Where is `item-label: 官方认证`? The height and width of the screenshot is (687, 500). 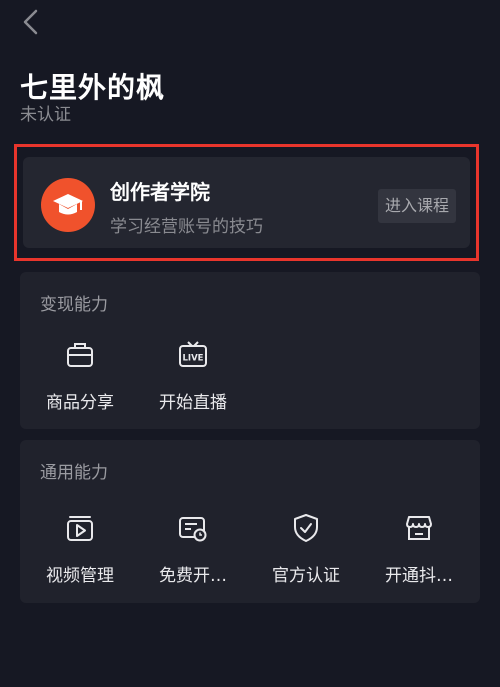 item-label: 官方认证 is located at coordinates (306, 576).